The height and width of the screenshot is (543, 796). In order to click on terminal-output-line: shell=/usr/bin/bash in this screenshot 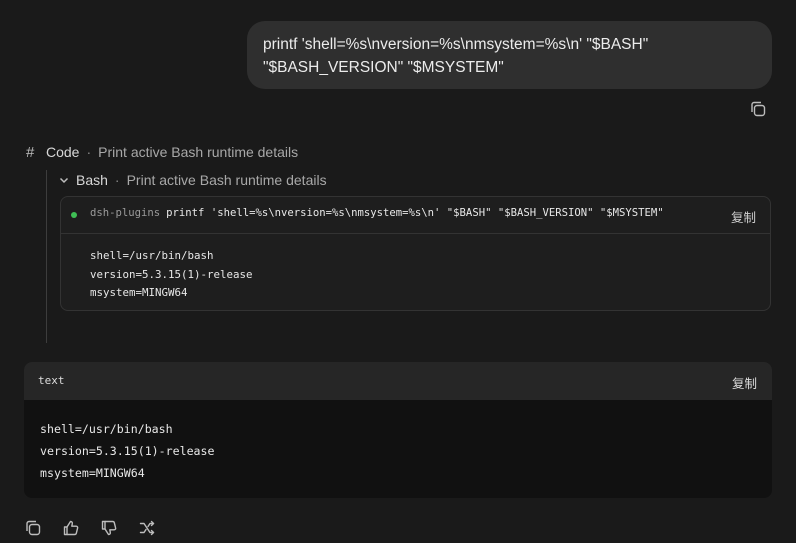, I will do `click(152, 255)`.